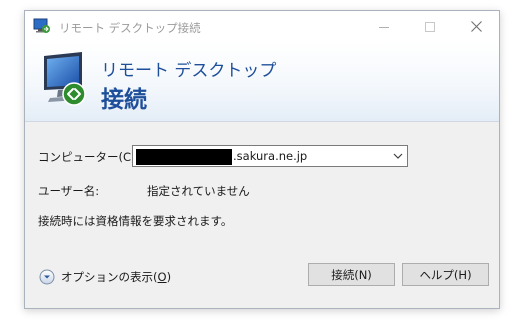 This screenshot has height=327, width=525. I want to click on close-icon, so click(476, 26).